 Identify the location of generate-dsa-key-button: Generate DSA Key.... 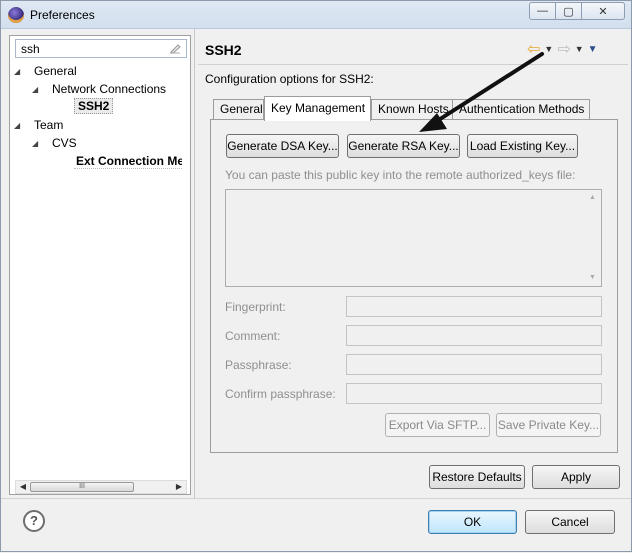
(282, 146).